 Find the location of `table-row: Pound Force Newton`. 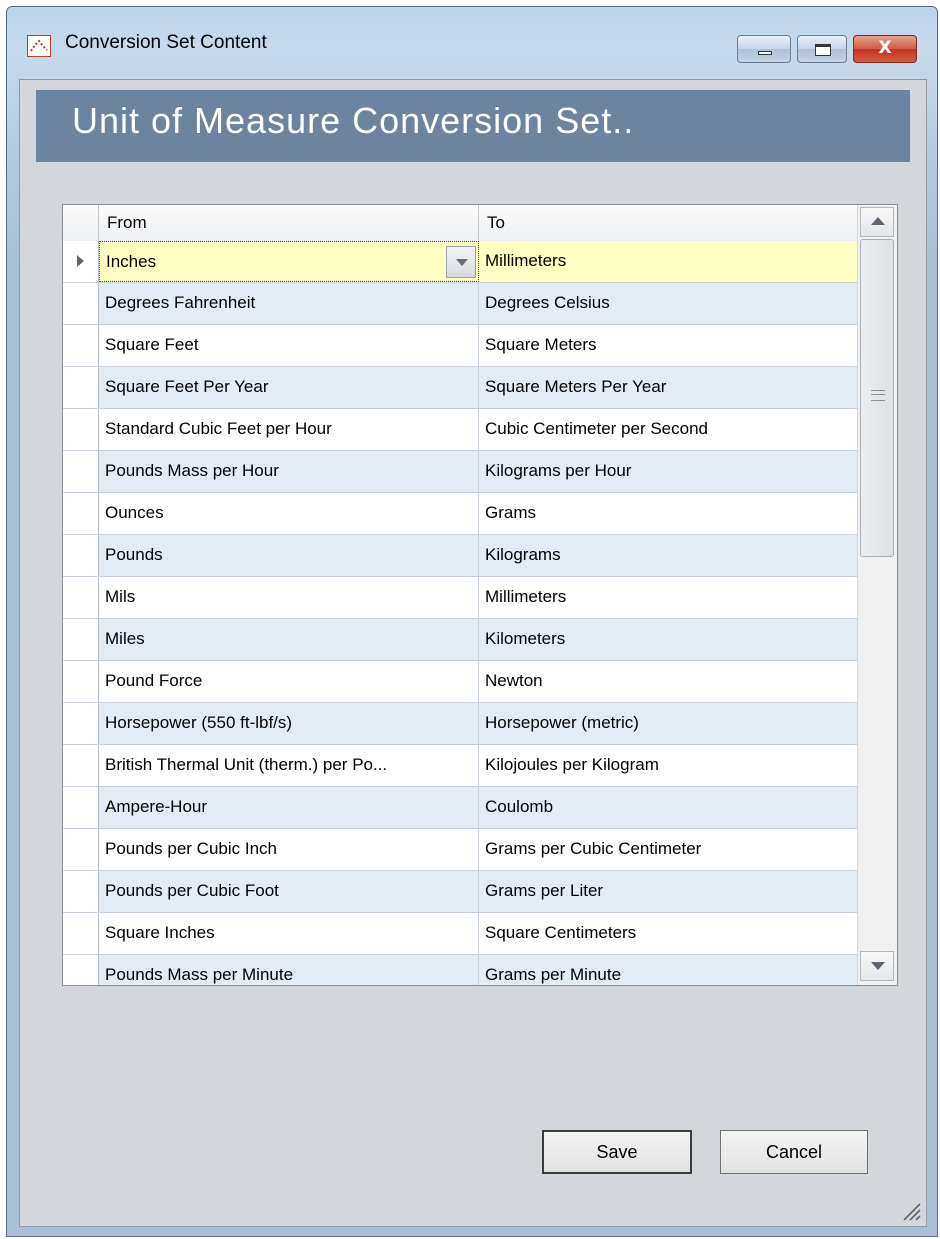

table-row: Pound Force Newton is located at coordinates (460, 682).